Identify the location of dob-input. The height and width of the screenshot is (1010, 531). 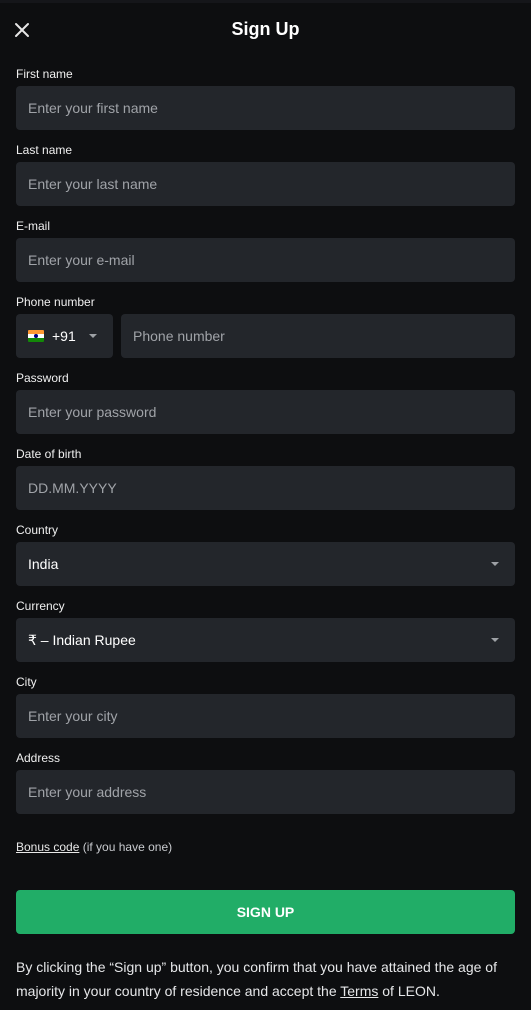
(265, 488).